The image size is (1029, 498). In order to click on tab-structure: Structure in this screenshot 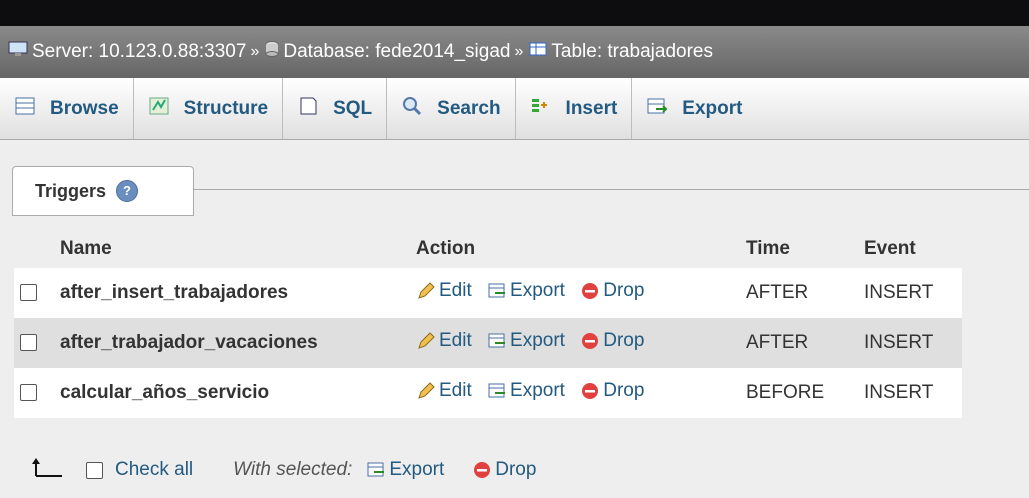, I will do `click(209, 108)`.